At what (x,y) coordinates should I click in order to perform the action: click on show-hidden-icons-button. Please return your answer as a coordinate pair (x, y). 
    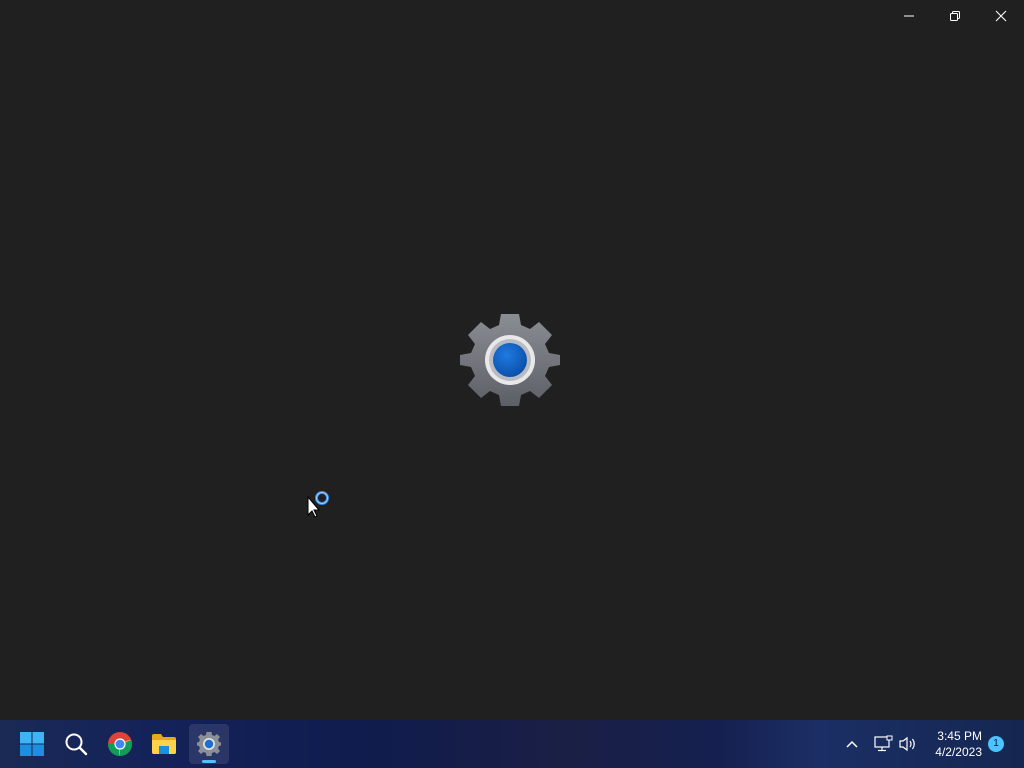
    Looking at the image, I should click on (852, 744).